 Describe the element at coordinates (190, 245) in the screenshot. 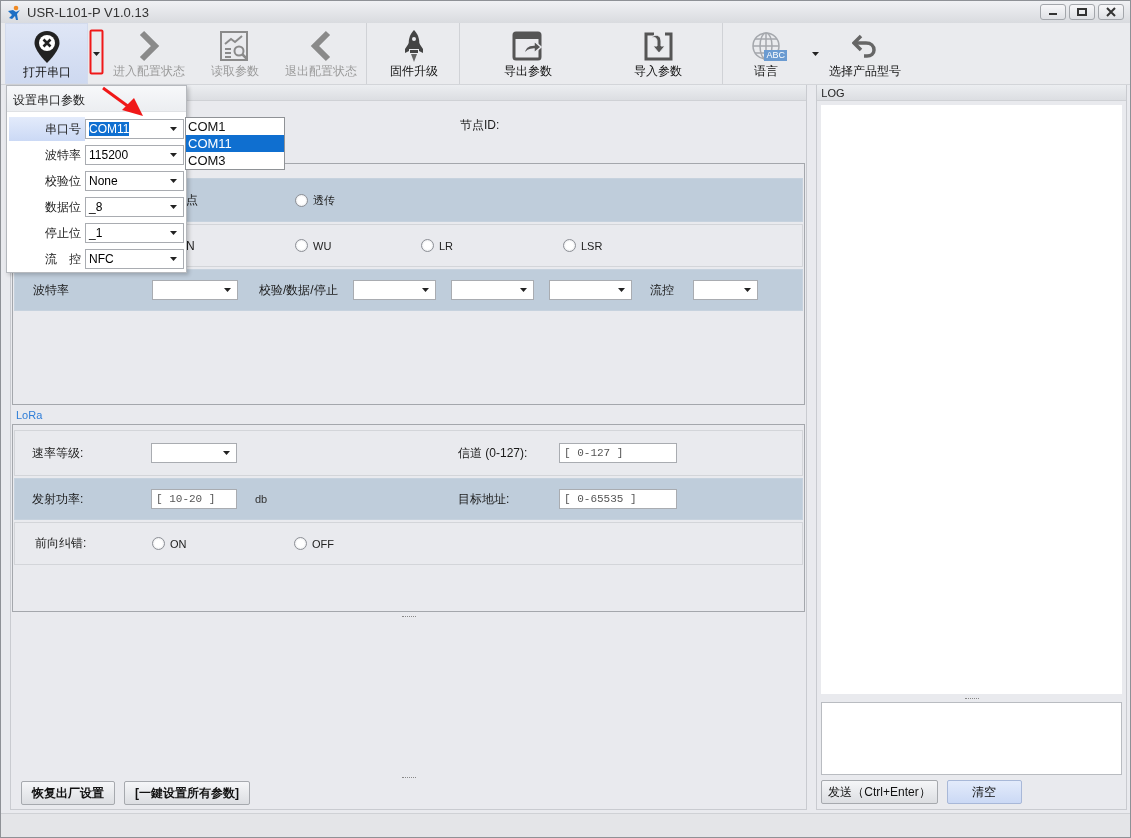

I see `field-label: N` at that location.